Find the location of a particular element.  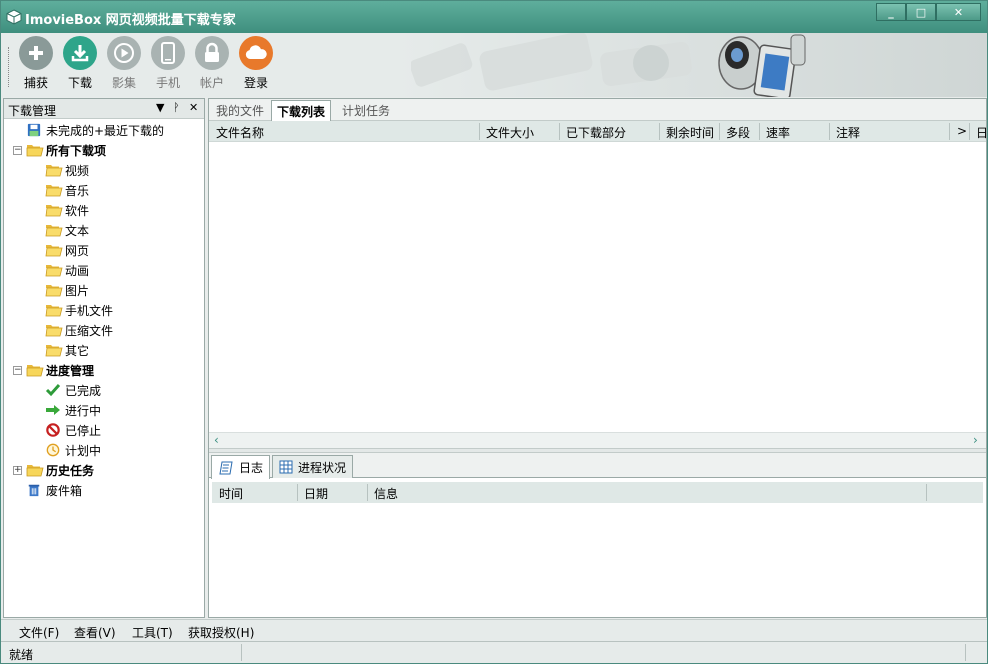

panel-header: 下载管理 ▼ ᚹ ✕ is located at coordinates (104, 109).